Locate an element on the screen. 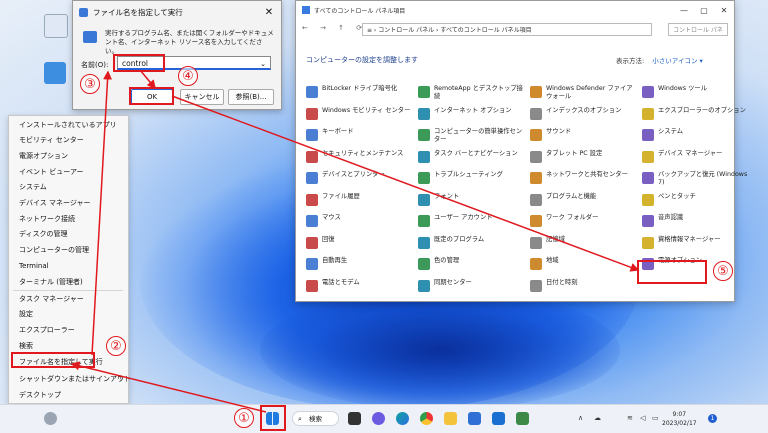  cp-item: 色の管理 is located at coordinates (472, 263).